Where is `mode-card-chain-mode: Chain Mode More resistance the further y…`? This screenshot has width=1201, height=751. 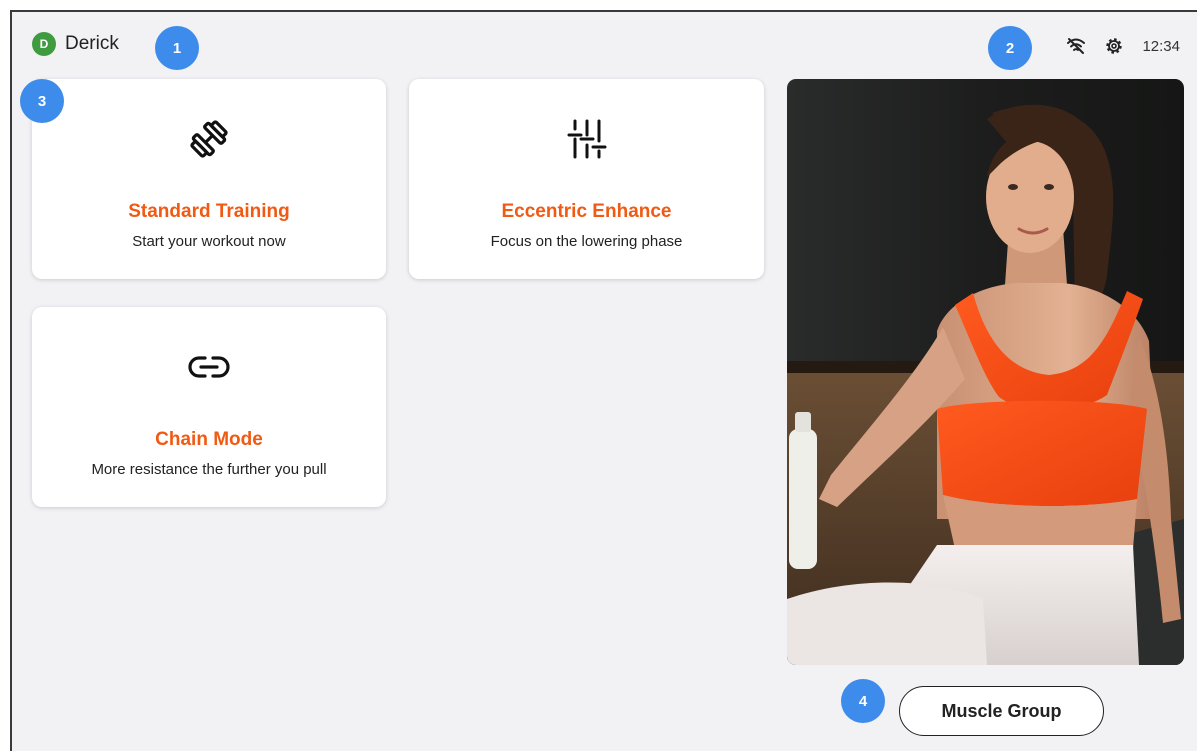
mode-card-chain-mode: Chain Mode More resistance the further y… is located at coordinates (209, 407).